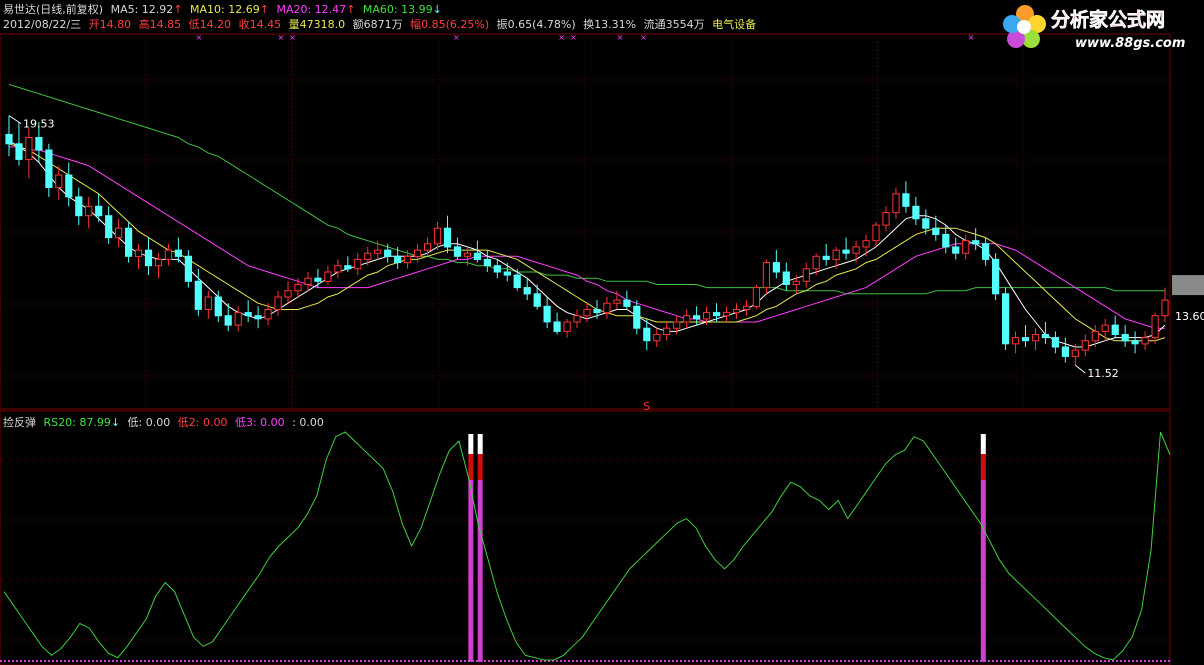 The image size is (1204, 665). I want to click on quote-amplitude: 振0.65(4.78%), so click(536, 24).